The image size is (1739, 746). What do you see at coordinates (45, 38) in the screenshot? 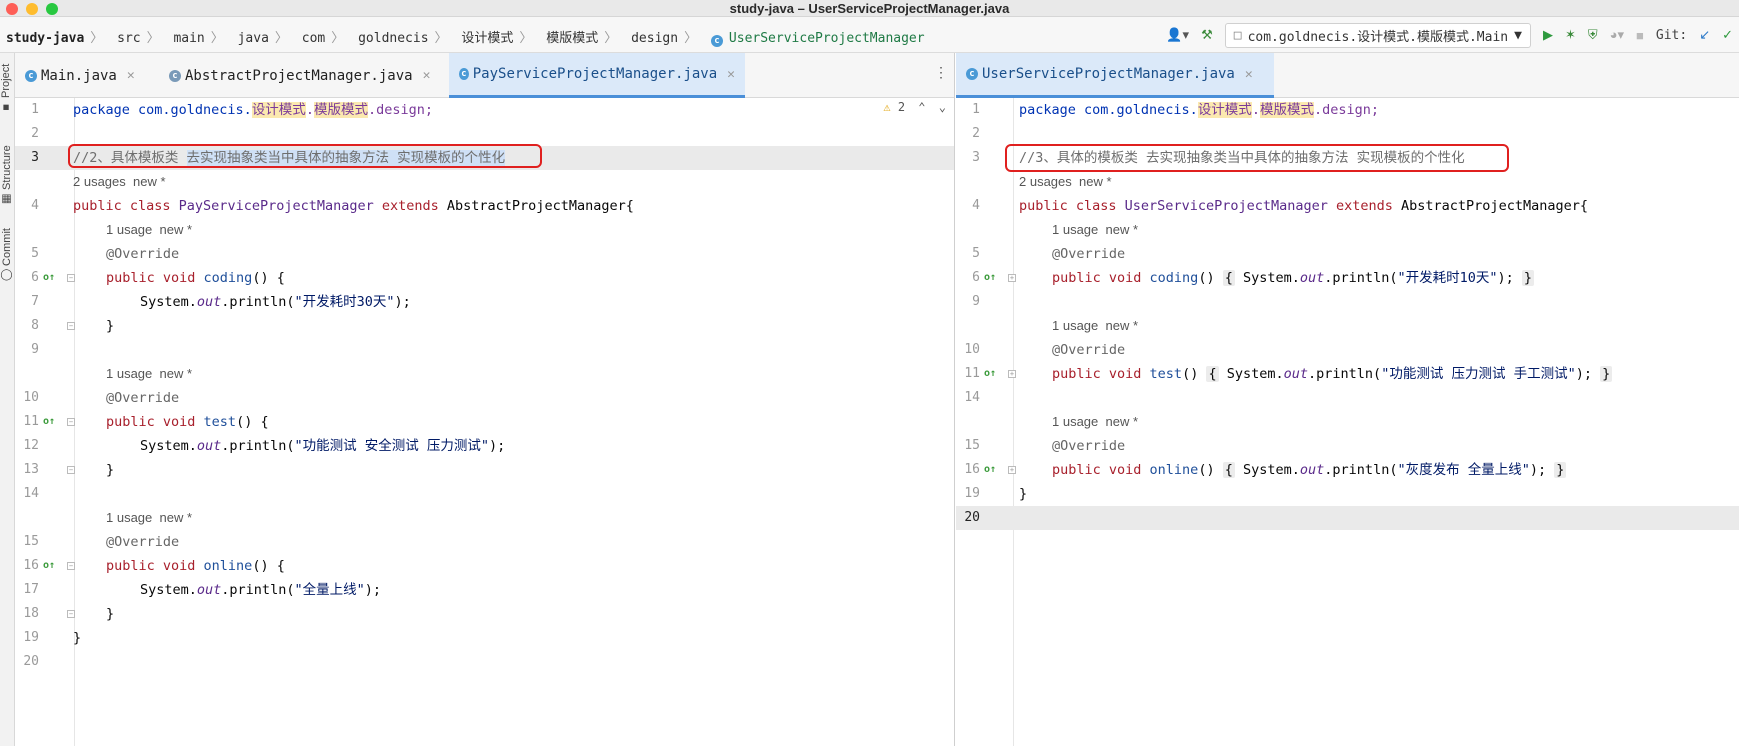
I see `breadcrumb-item: study-java` at bounding box center [45, 38].